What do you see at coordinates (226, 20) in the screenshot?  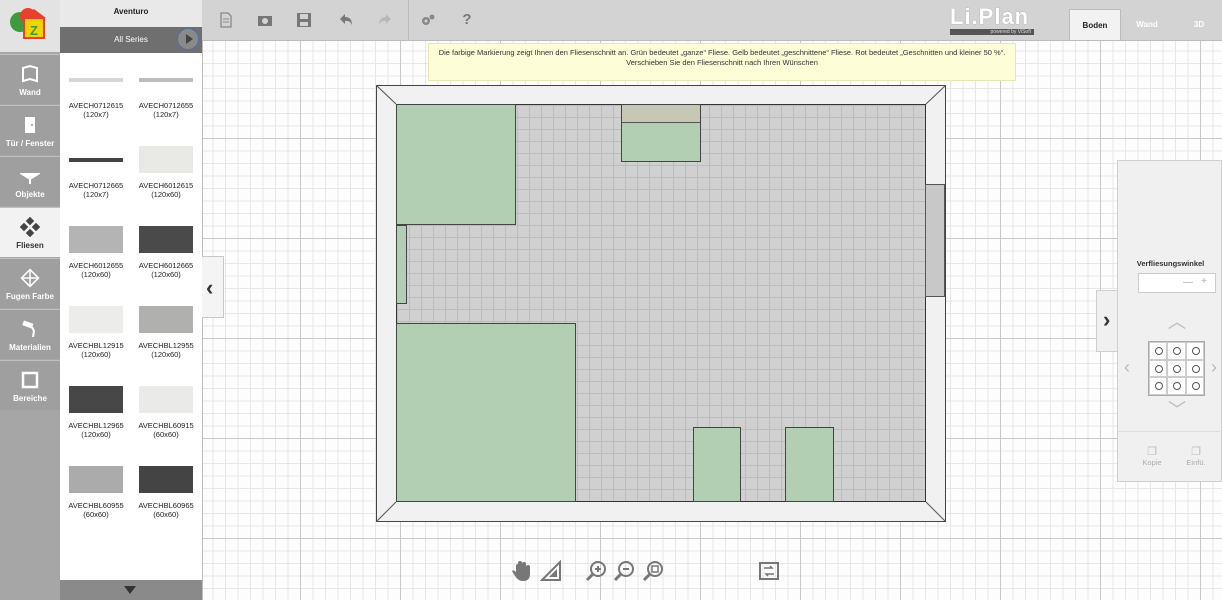 I see `new-document-icon` at bounding box center [226, 20].